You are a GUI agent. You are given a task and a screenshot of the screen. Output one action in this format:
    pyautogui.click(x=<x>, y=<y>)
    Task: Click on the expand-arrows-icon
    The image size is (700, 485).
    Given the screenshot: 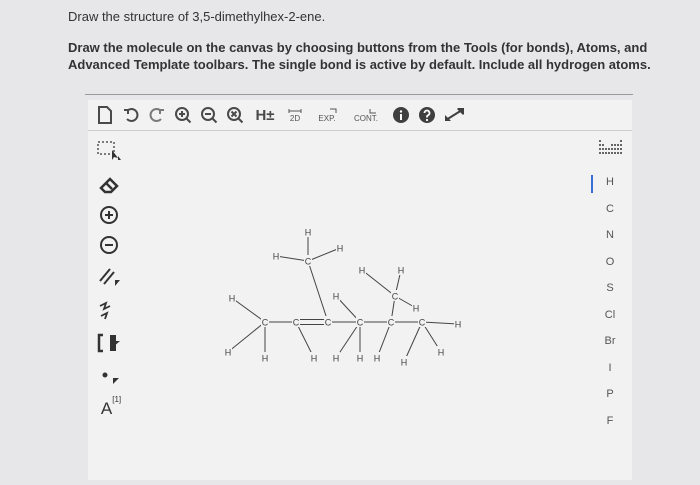 What is the action you would take?
    pyautogui.click(x=454, y=114)
    